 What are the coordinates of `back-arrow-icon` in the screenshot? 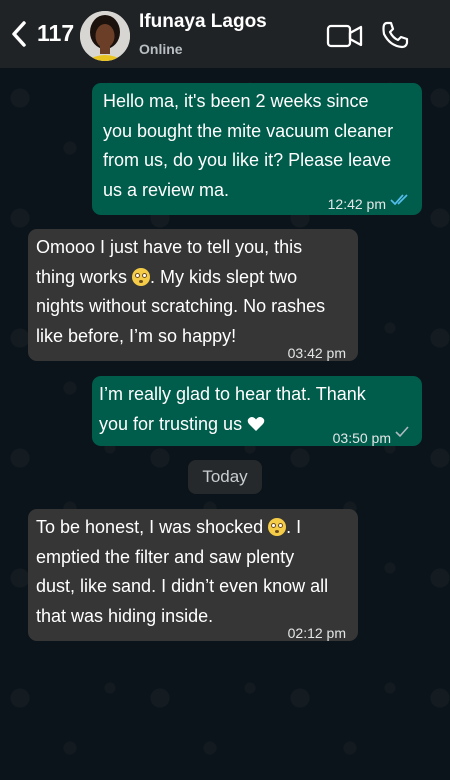 It's located at (19, 34).